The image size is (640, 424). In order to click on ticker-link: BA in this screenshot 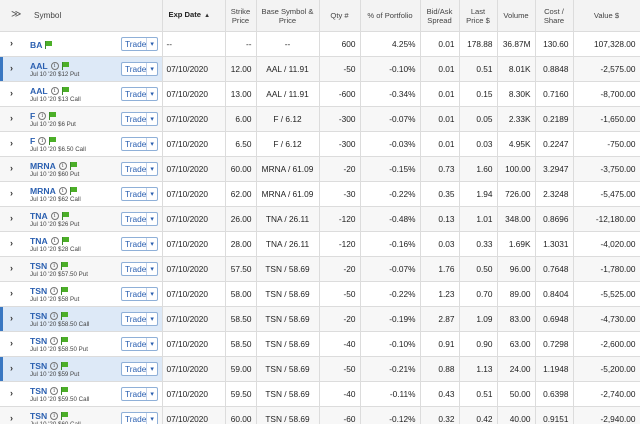, I will do `click(36, 45)`.